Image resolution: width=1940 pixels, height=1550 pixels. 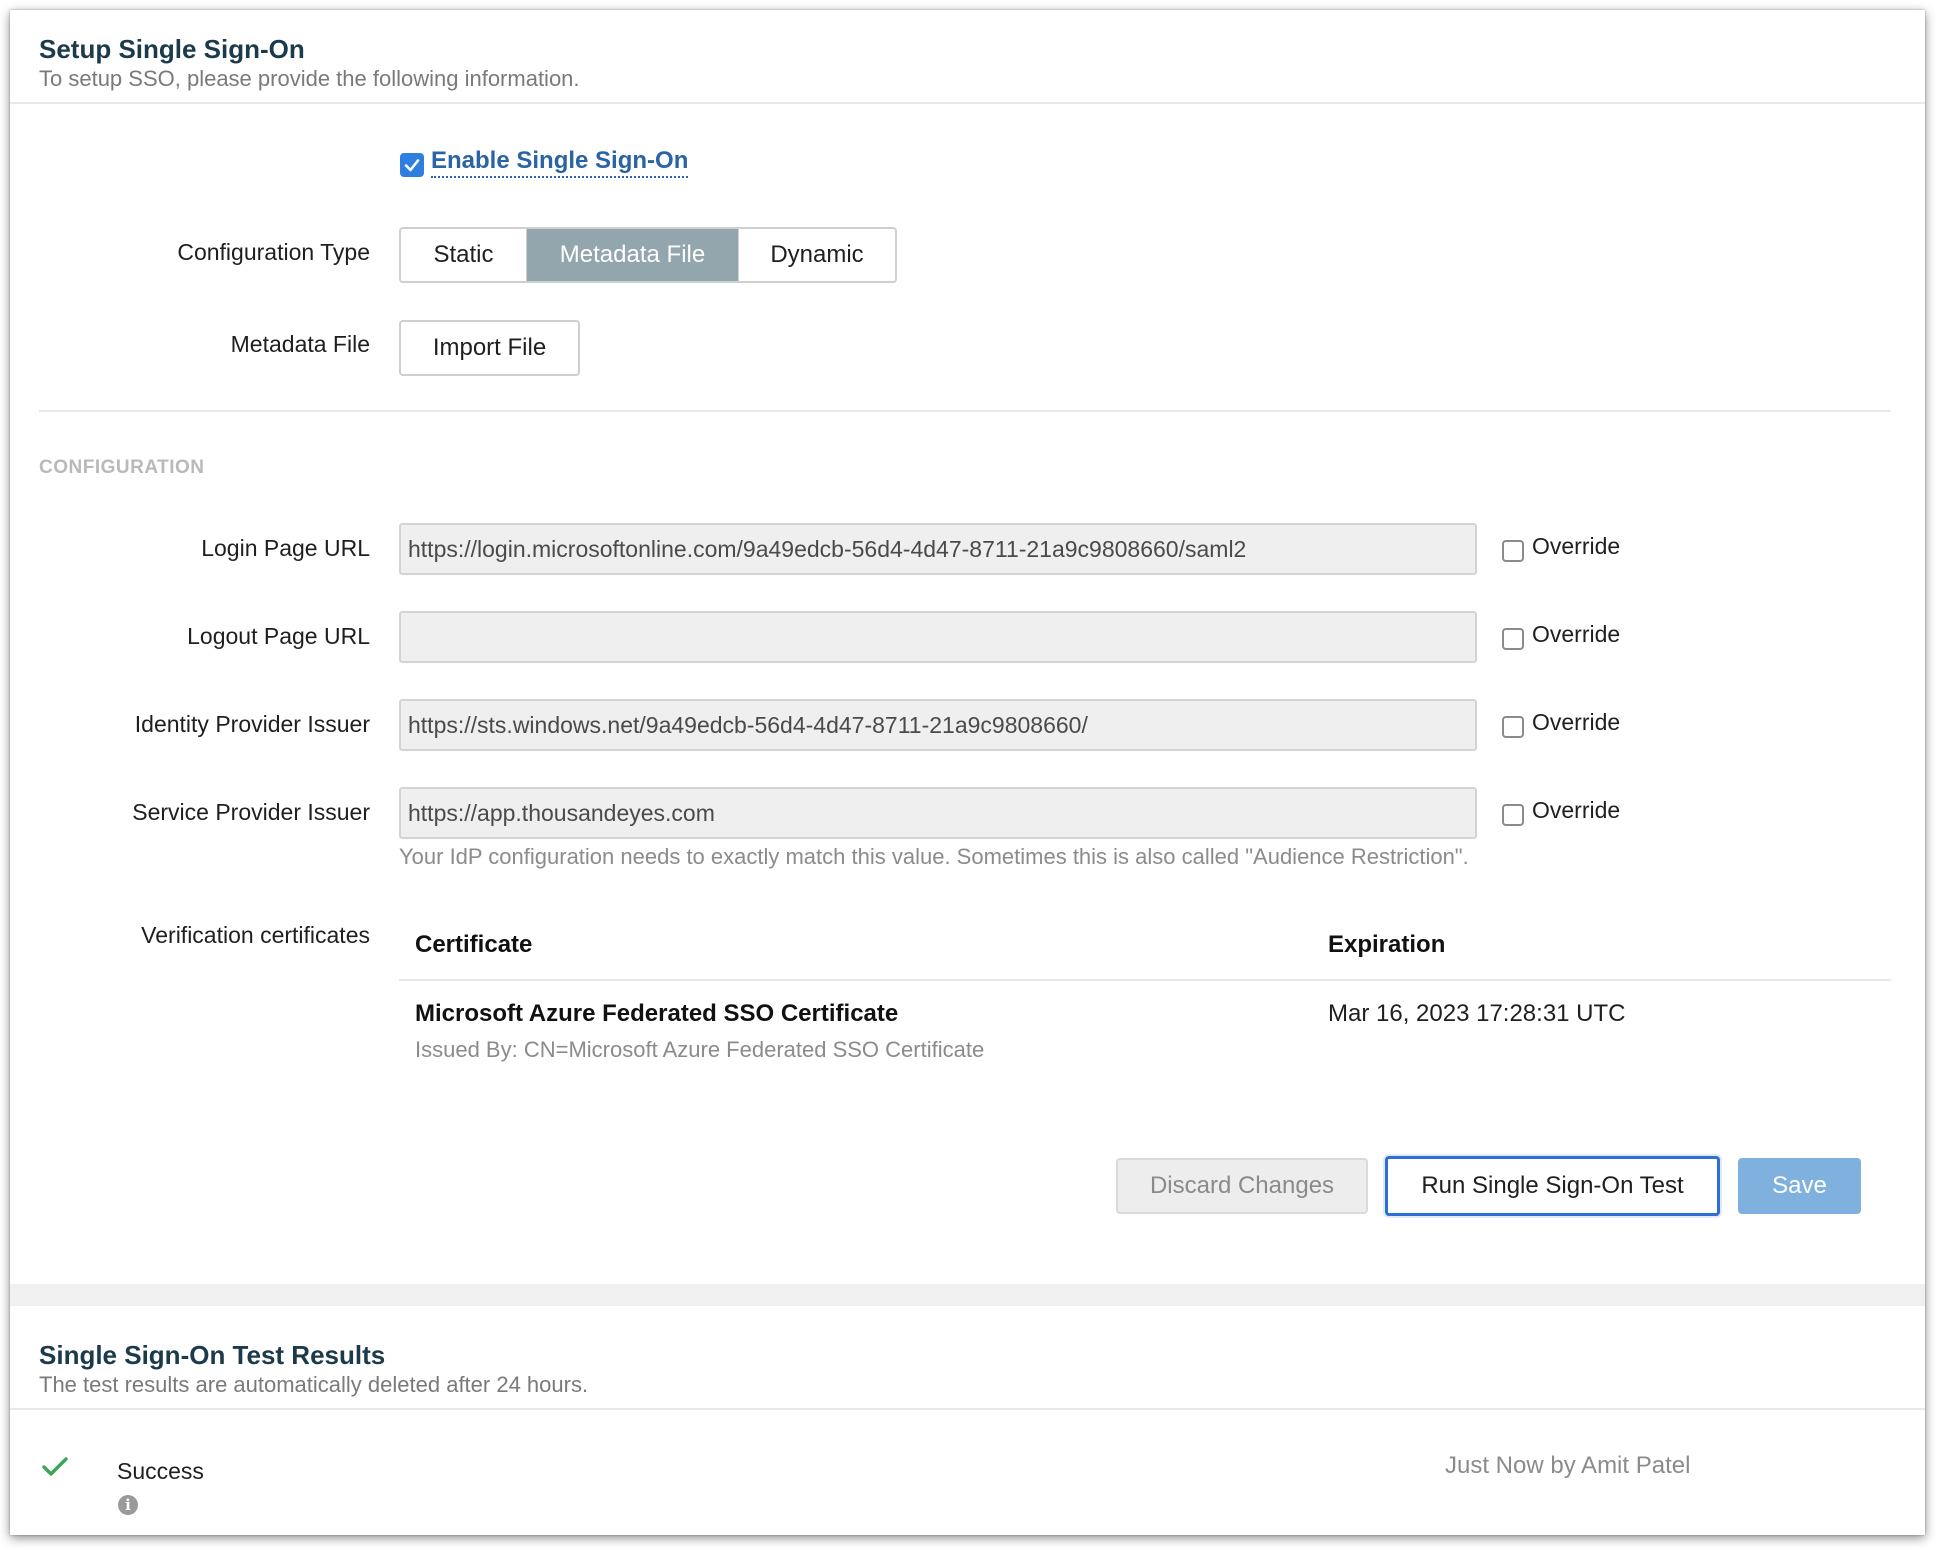 What do you see at coordinates (1552, 1186) in the screenshot?
I see `run-sso-test-button: Run Single Sign-On Test` at bounding box center [1552, 1186].